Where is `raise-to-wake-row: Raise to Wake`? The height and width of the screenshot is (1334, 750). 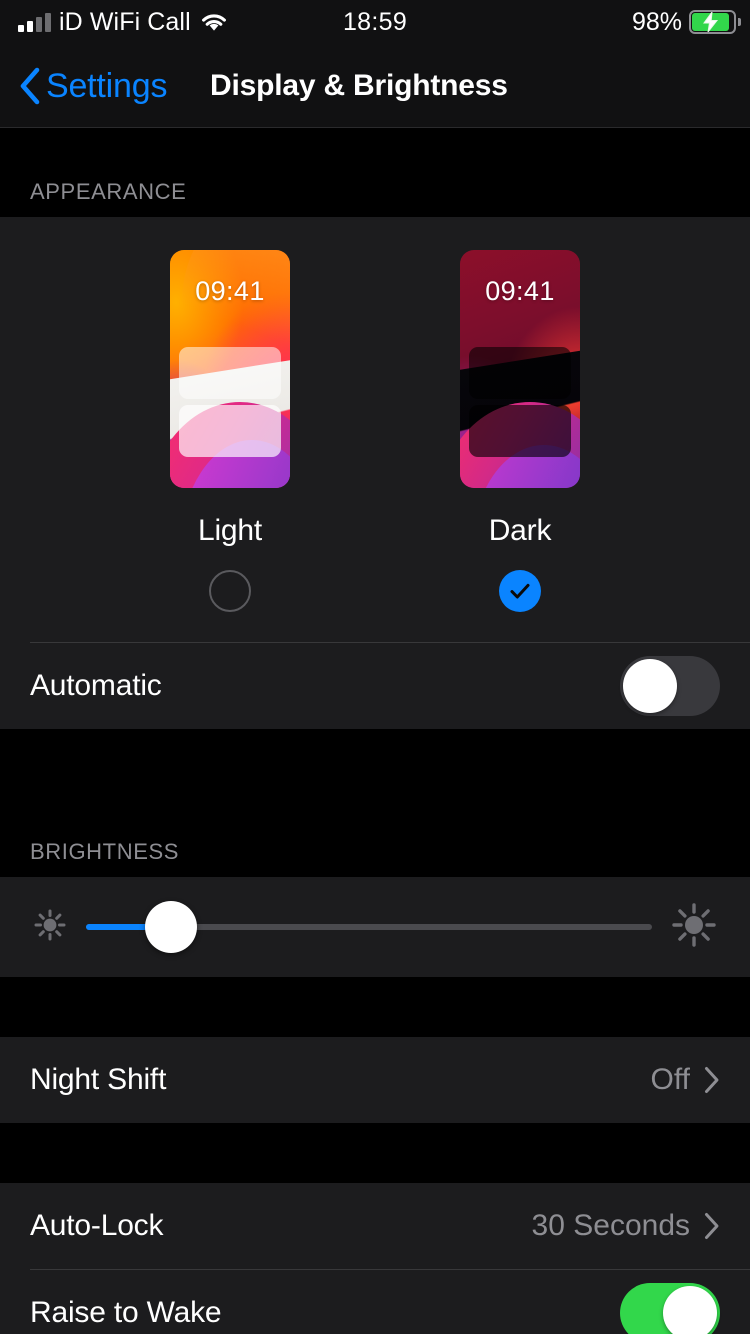
raise-to-wake-row: Raise to Wake is located at coordinates (375, 1302).